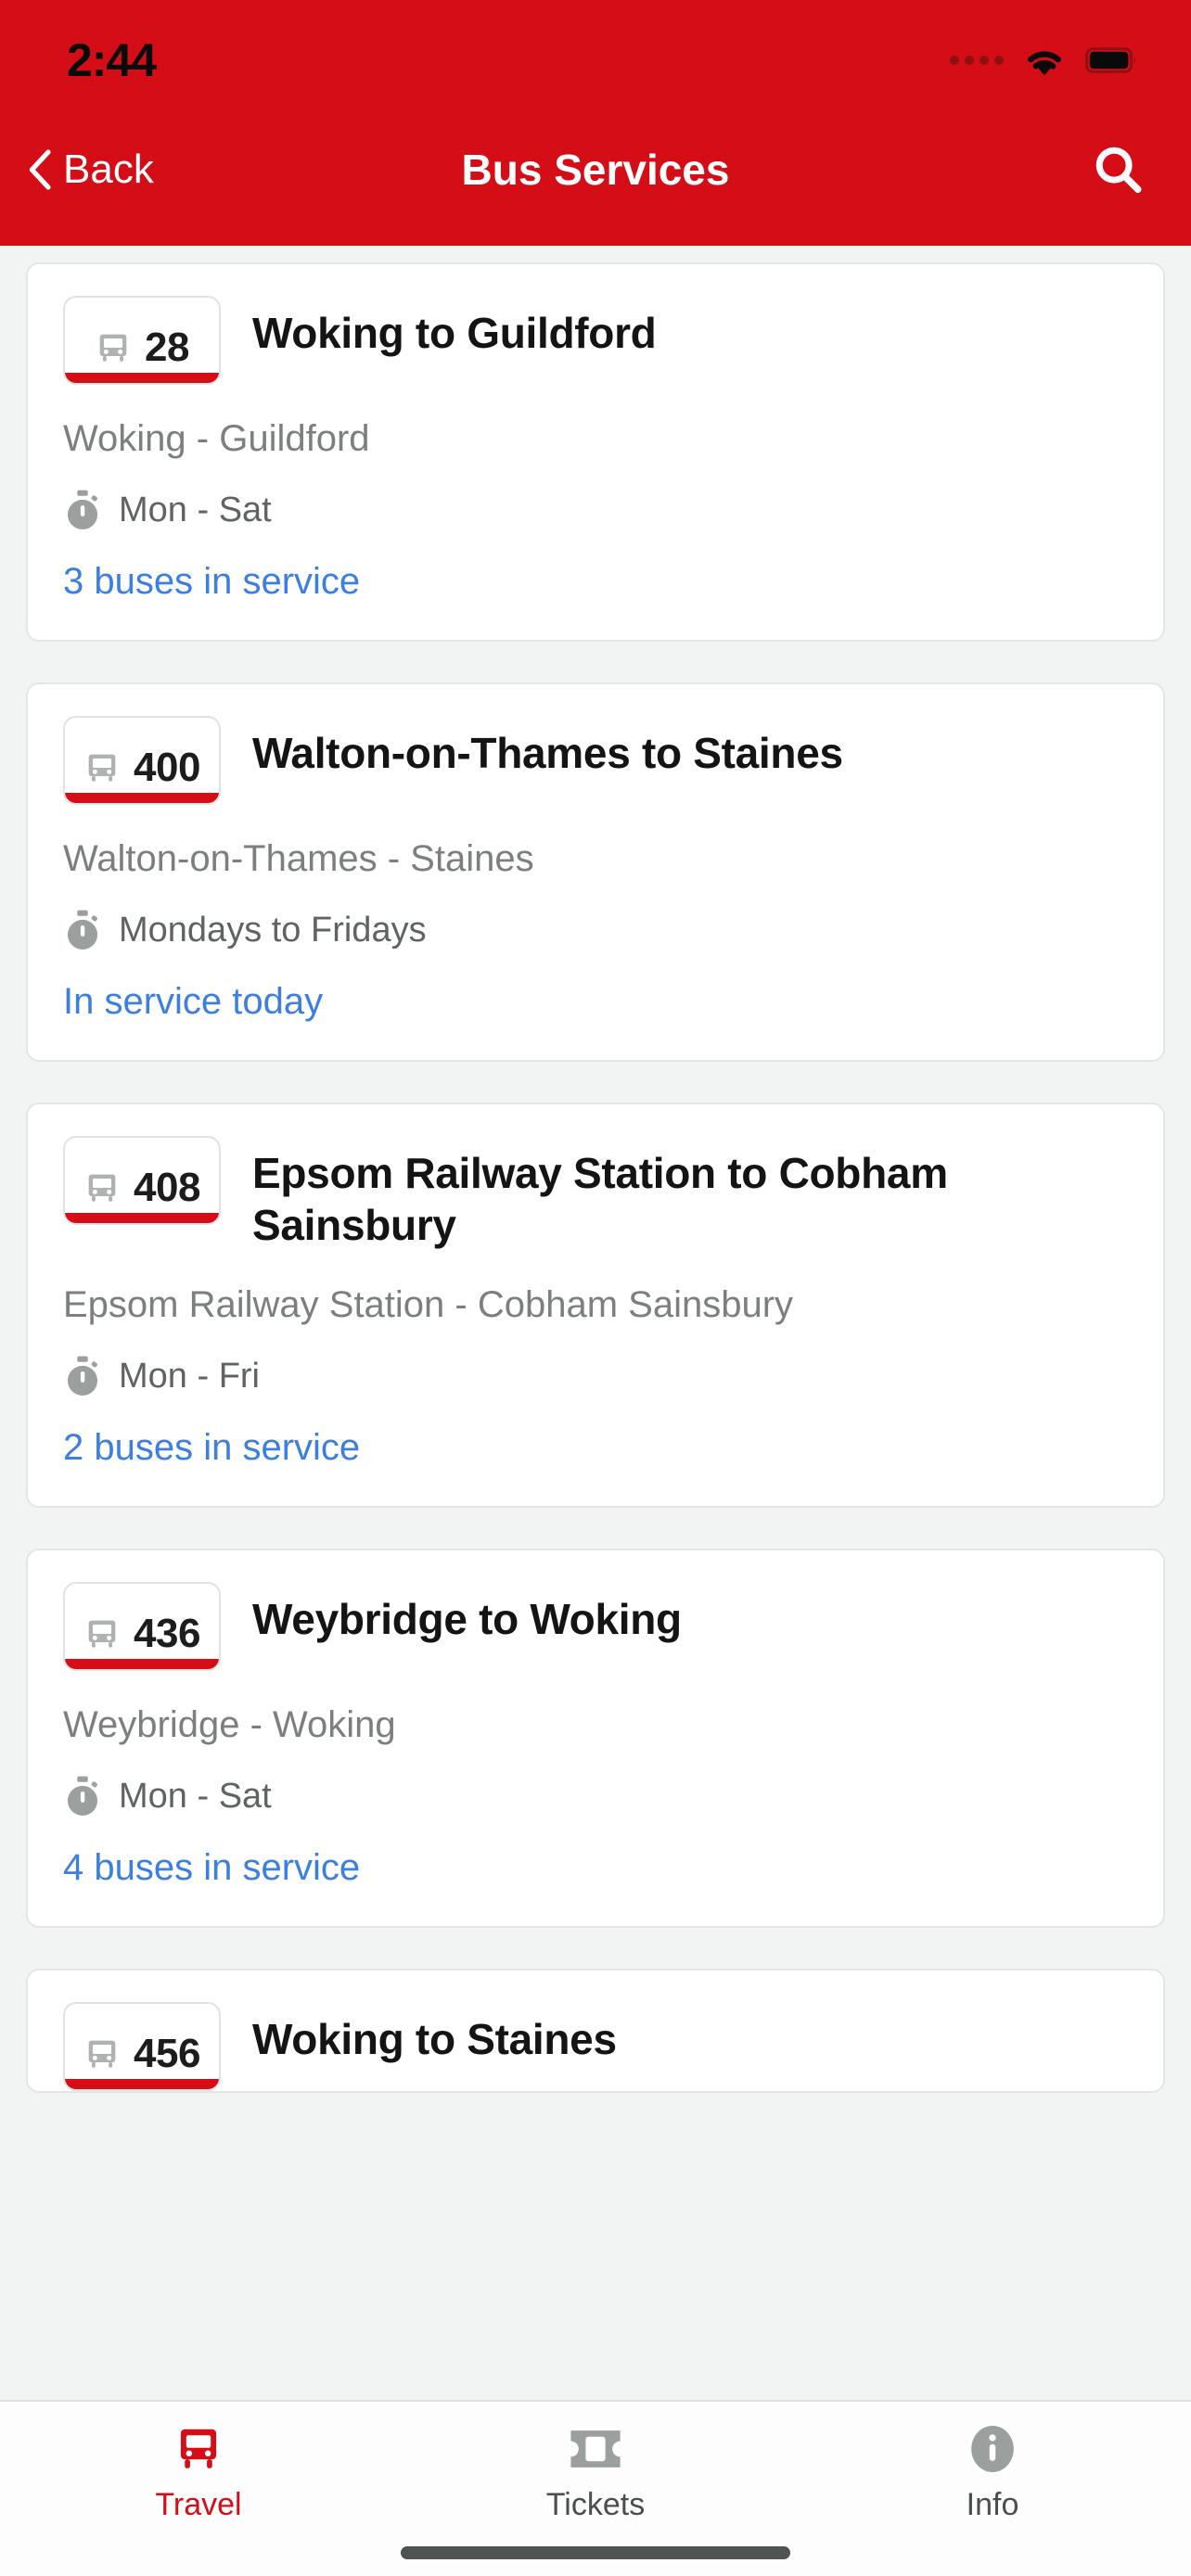 The width and height of the screenshot is (1191, 2576). I want to click on status-bar: 2:44, so click(595, 46).